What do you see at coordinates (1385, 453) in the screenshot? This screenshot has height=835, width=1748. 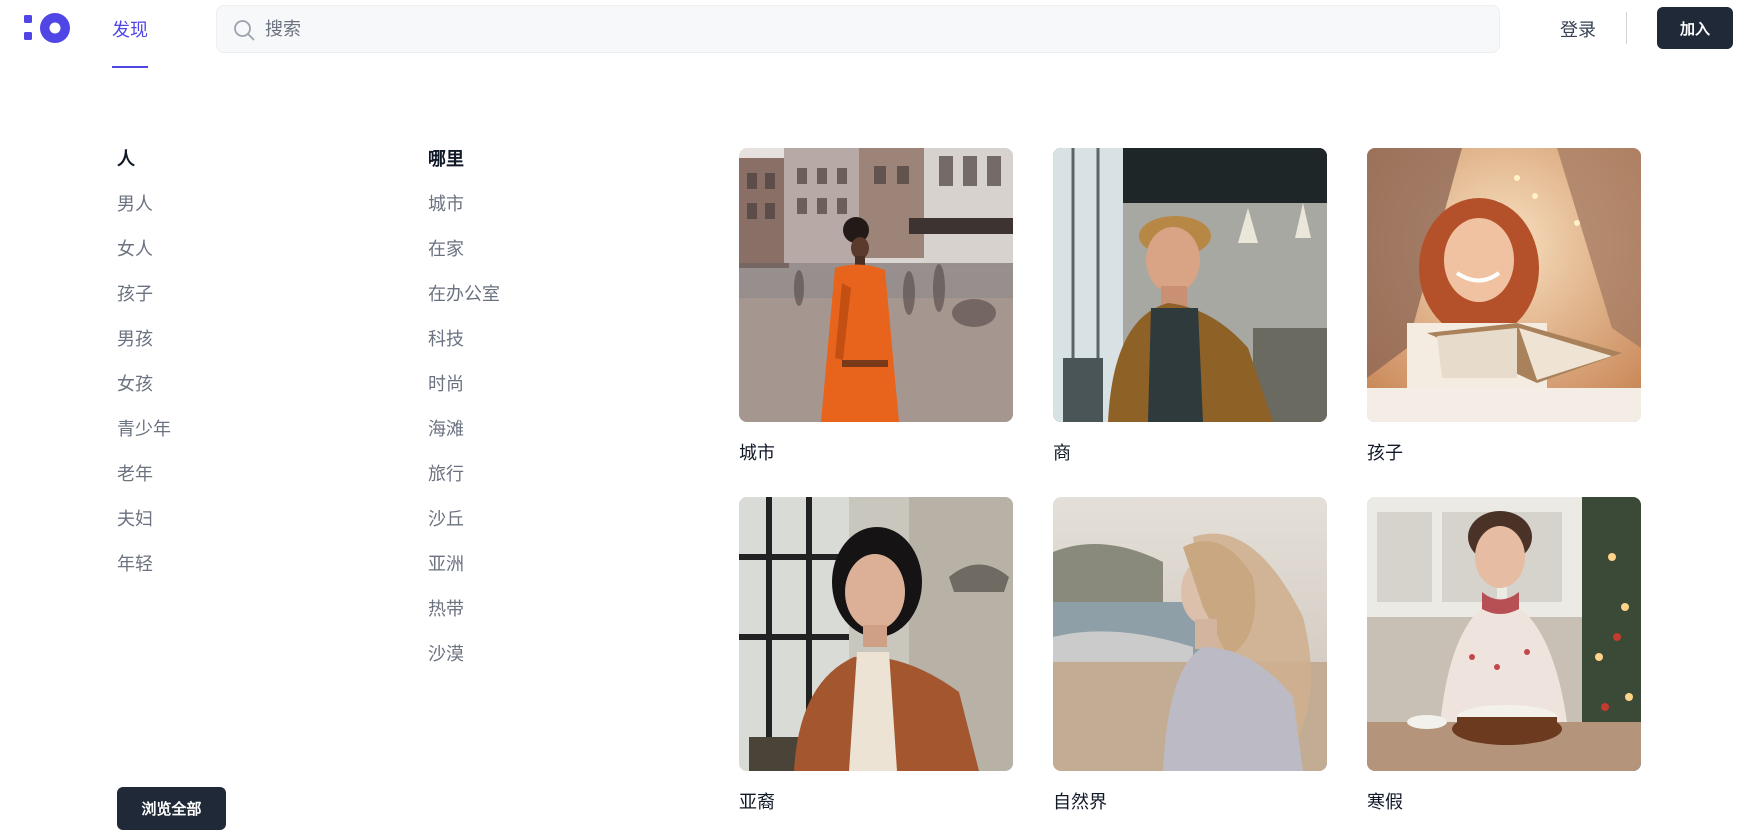 I see `card-label: 孩子` at bounding box center [1385, 453].